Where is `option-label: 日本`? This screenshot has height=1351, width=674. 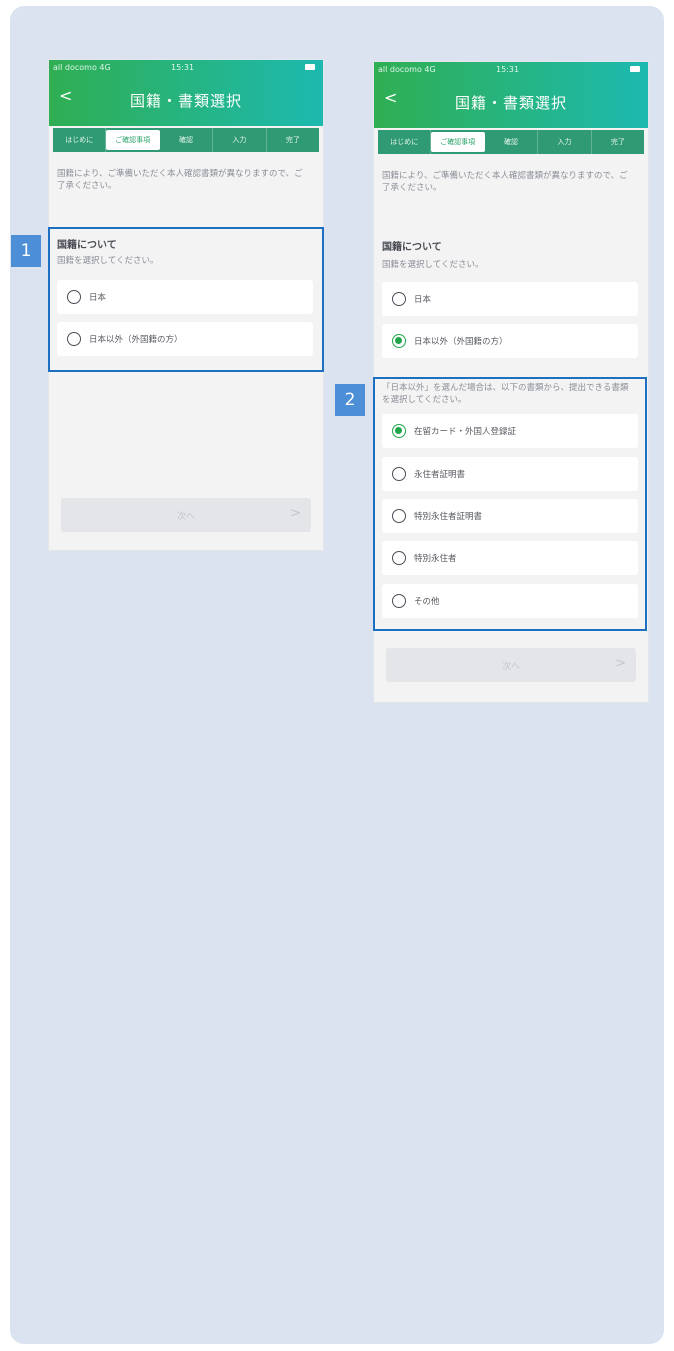
option-label: 日本 is located at coordinates (423, 300).